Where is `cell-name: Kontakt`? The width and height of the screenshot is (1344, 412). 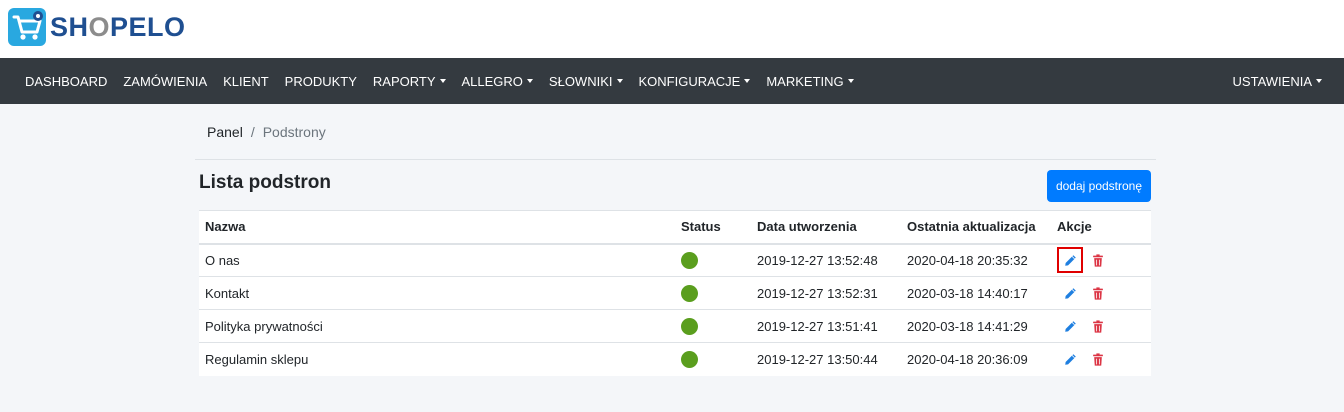 cell-name: Kontakt is located at coordinates (437, 293).